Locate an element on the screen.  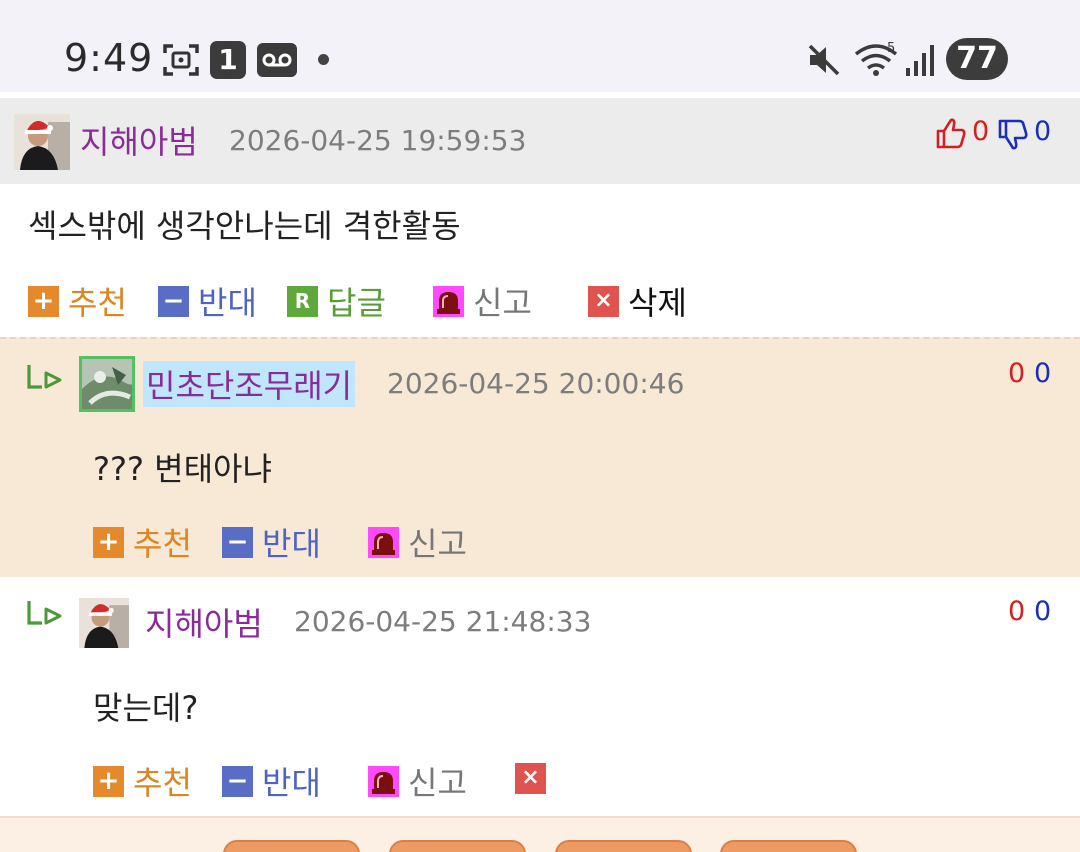
thumbs-up-icon is located at coordinates (951, 133).